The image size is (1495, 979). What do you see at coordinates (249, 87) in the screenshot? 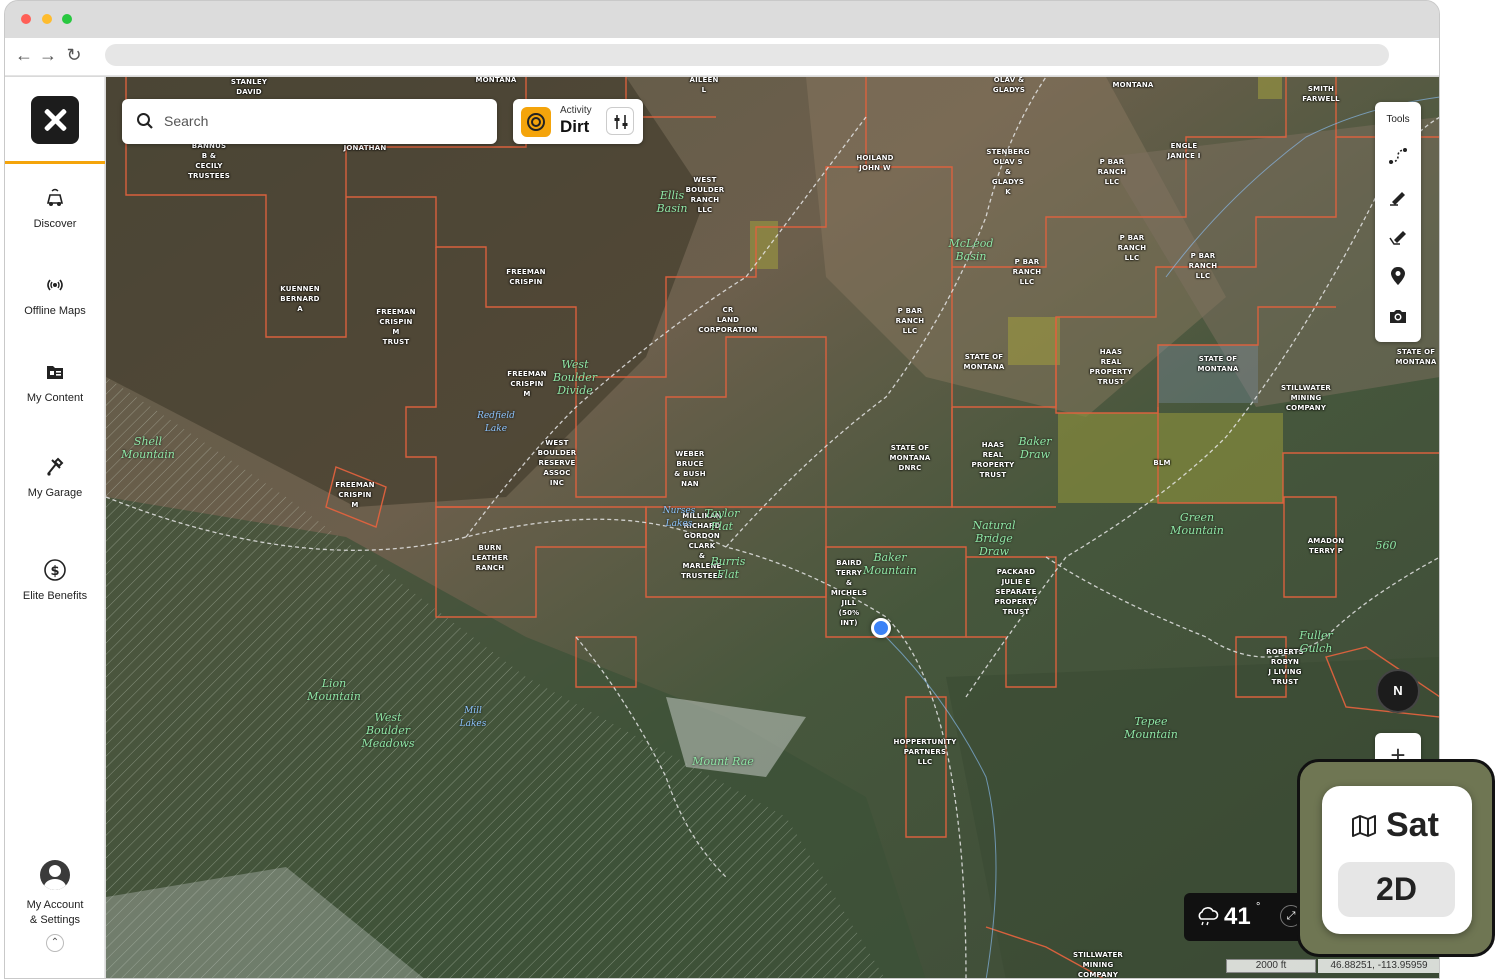
I see `parcel-label: STANLEY DAVID` at bounding box center [249, 87].